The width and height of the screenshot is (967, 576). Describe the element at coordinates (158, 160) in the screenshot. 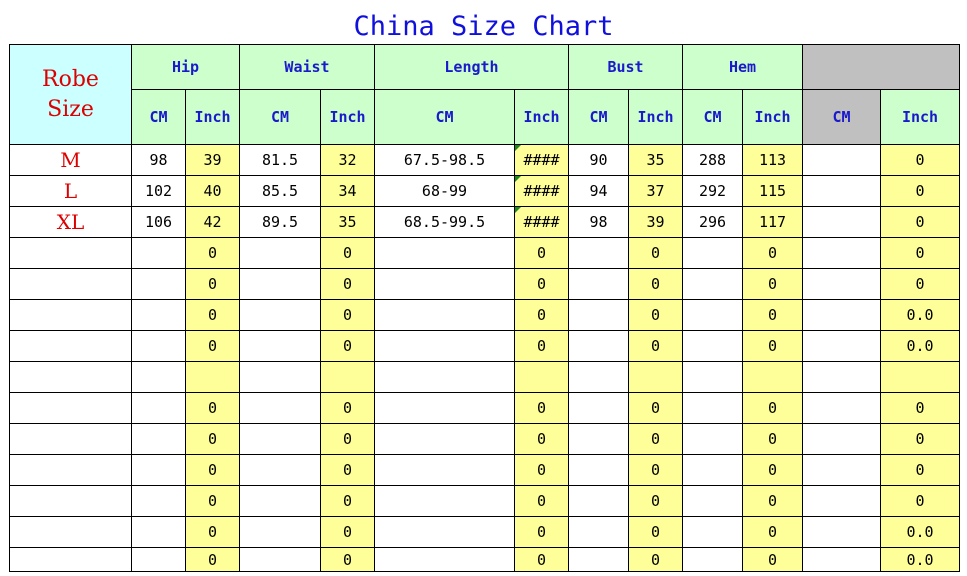

I see `table-cell: 98` at that location.